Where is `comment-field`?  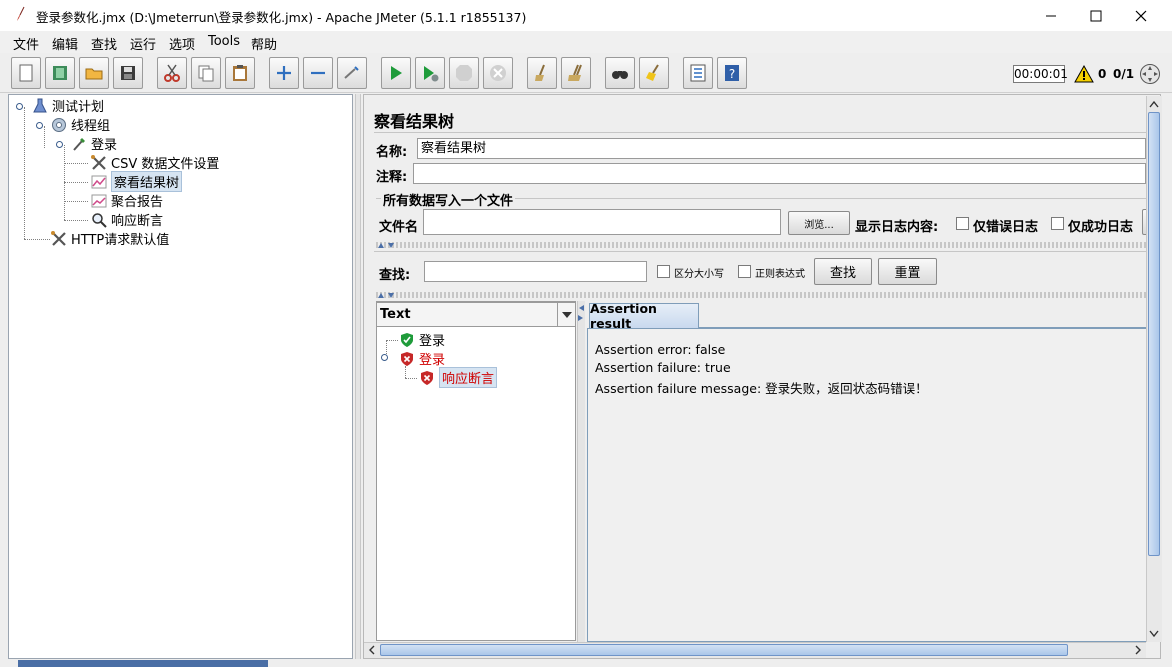
comment-field is located at coordinates (779, 173).